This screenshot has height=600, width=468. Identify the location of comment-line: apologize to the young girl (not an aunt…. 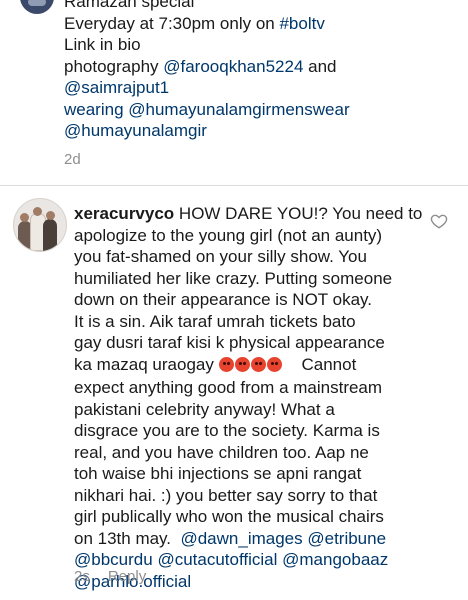
(228, 235).